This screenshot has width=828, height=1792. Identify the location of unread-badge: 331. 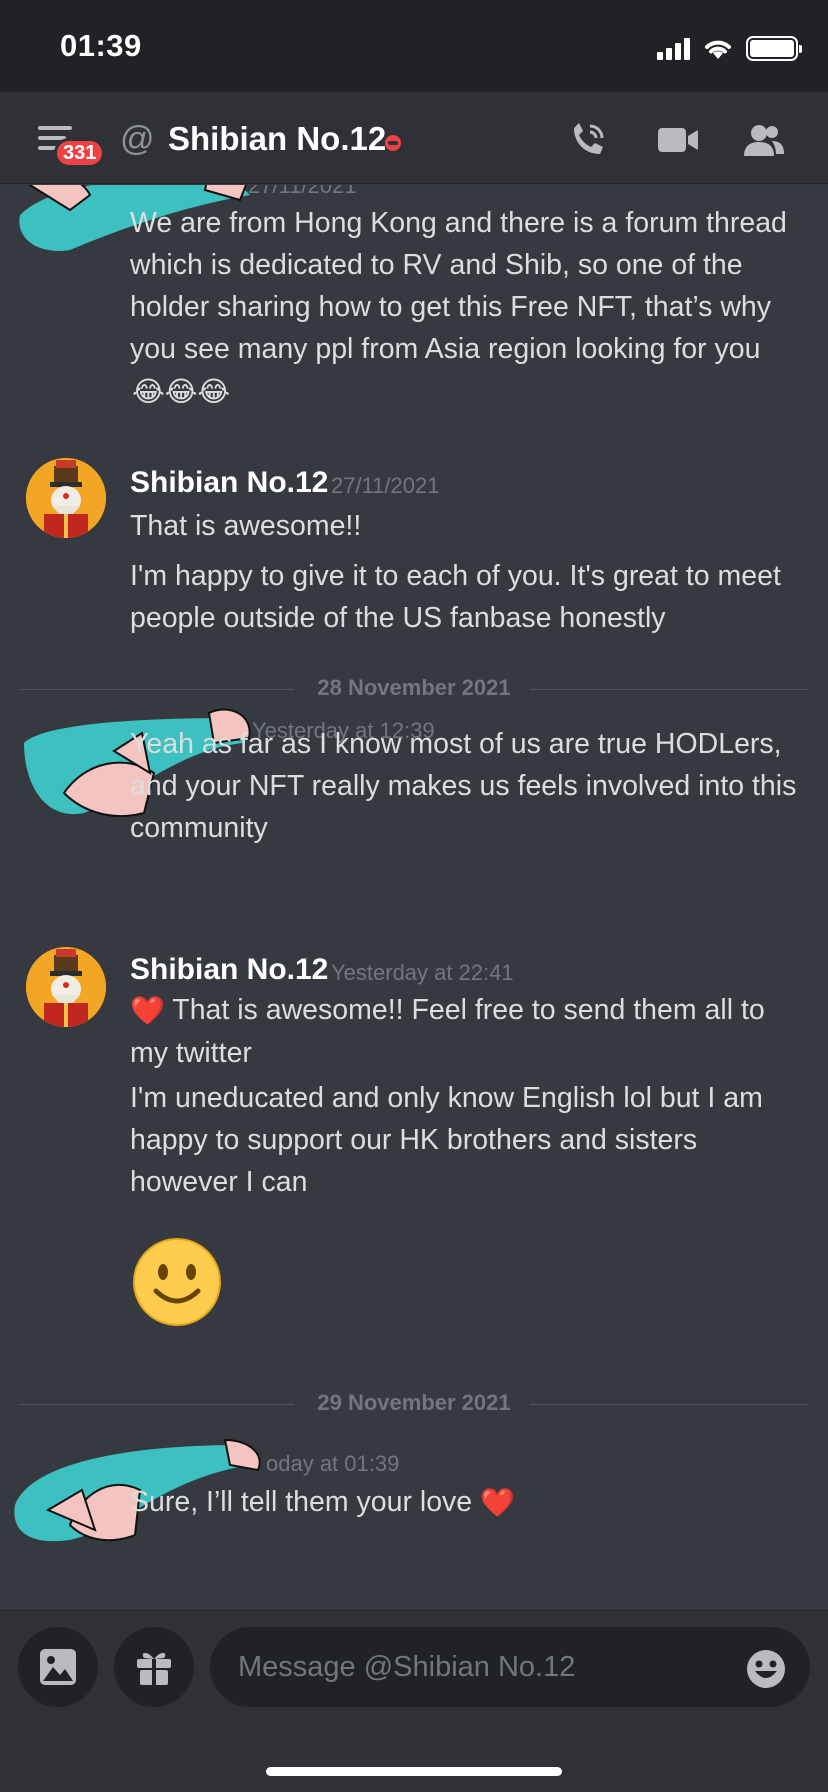
(80, 153).